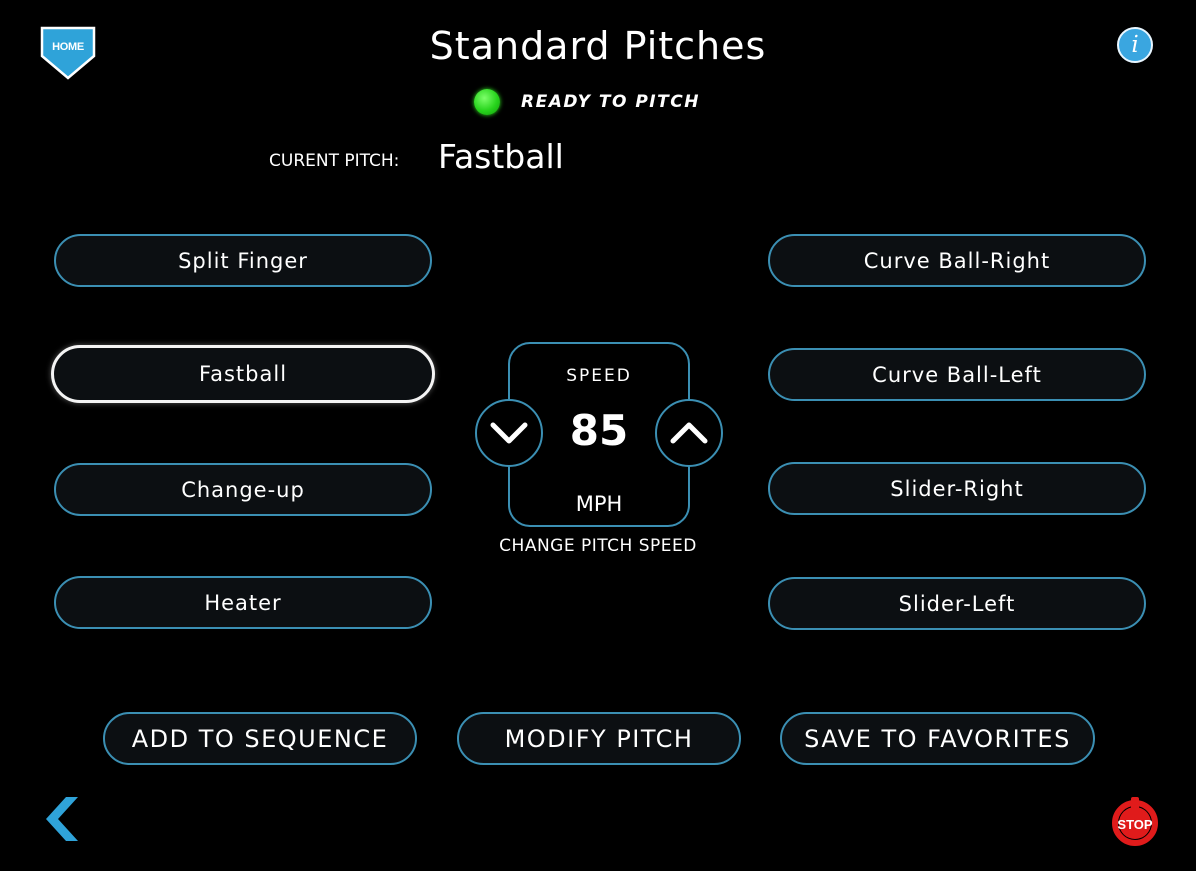 Image resolution: width=1196 pixels, height=871 pixels. I want to click on speed-decrease-button, so click(509, 433).